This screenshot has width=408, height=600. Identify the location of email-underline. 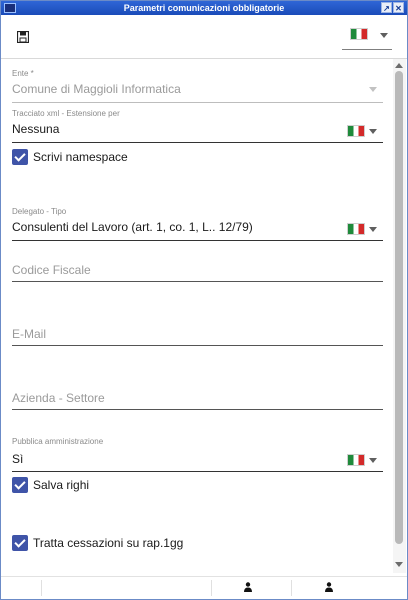
(197, 345).